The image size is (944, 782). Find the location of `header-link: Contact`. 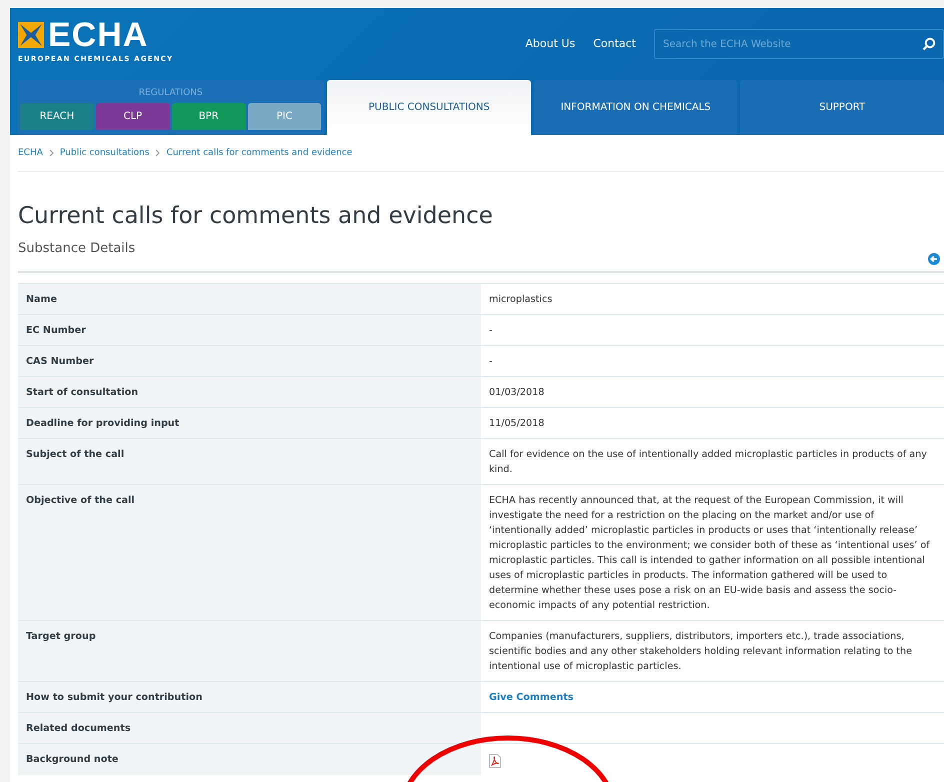

header-link: Contact is located at coordinates (614, 43).